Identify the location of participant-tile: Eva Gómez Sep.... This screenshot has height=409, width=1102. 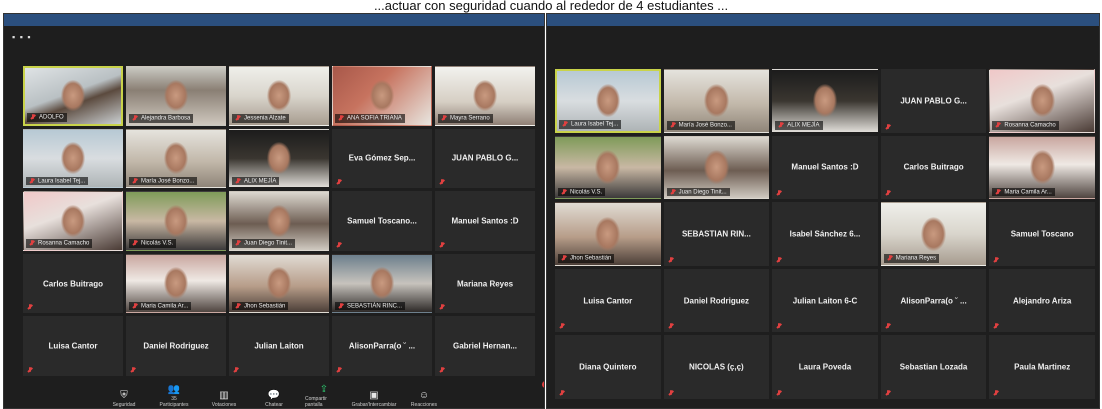
(382, 158).